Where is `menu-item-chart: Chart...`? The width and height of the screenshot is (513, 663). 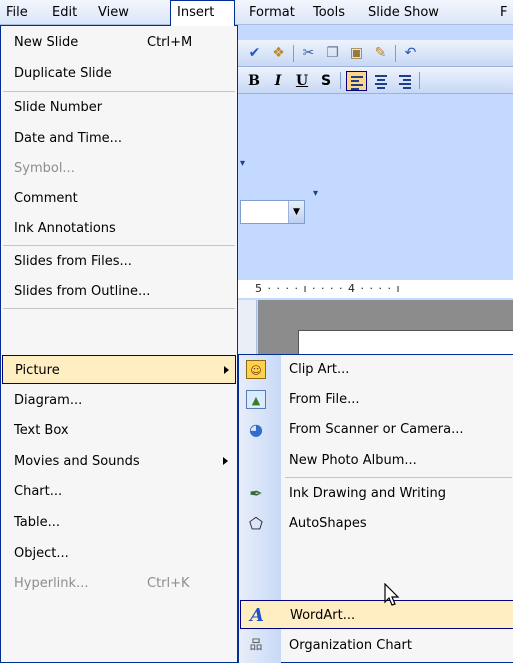
menu-item-chart: Chart... is located at coordinates (119, 491).